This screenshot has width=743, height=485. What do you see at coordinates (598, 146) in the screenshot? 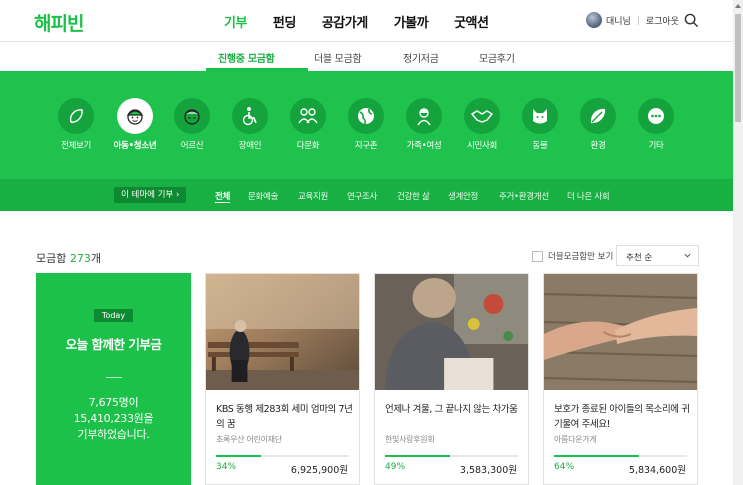
I see `category-label: 환경` at bounding box center [598, 146].